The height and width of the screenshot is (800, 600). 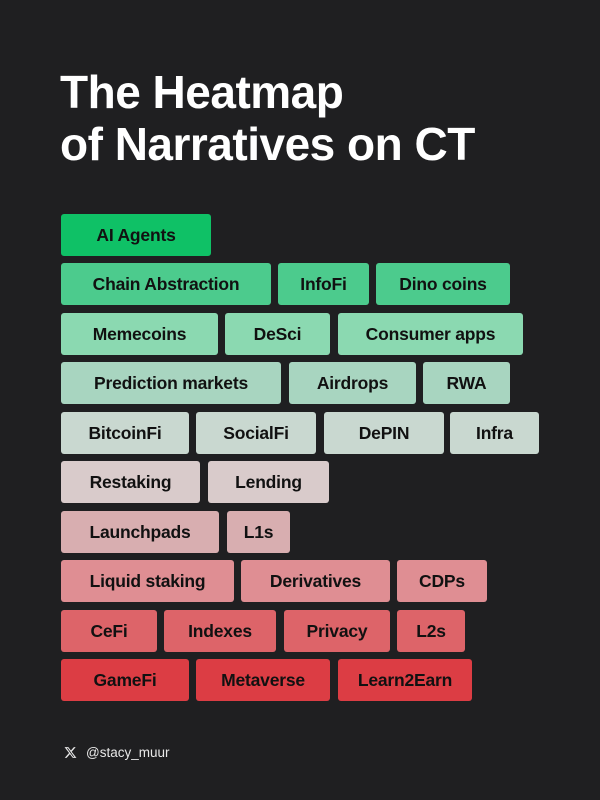 What do you see at coordinates (315, 581) in the screenshot?
I see `narrative-tag-derivatives: Derivatives` at bounding box center [315, 581].